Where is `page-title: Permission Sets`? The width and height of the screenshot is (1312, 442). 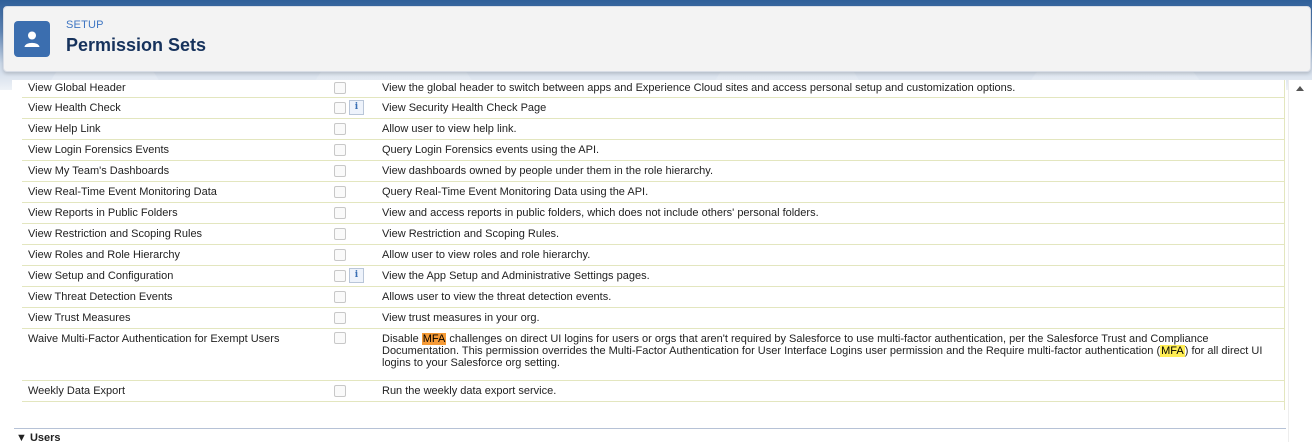
page-title: Permission Sets is located at coordinates (136, 45).